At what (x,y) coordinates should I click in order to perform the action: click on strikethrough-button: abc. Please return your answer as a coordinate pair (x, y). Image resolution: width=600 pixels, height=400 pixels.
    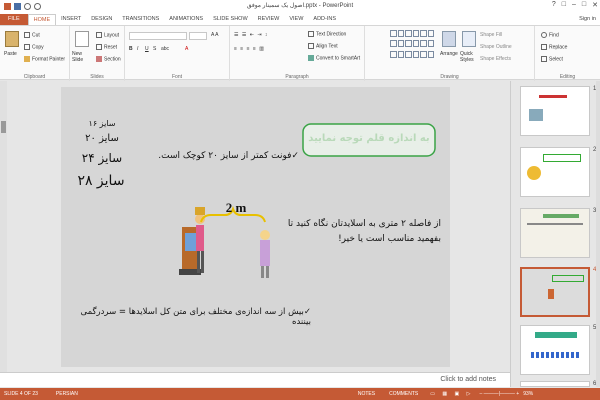
    Looking at the image, I should click on (165, 49).